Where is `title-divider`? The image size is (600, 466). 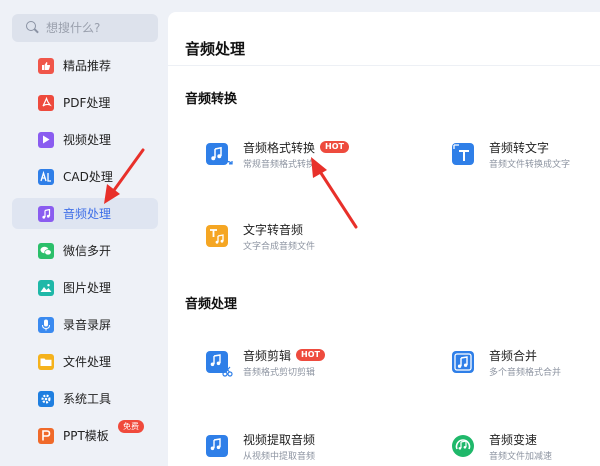
title-divider is located at coordinates (384, 65).